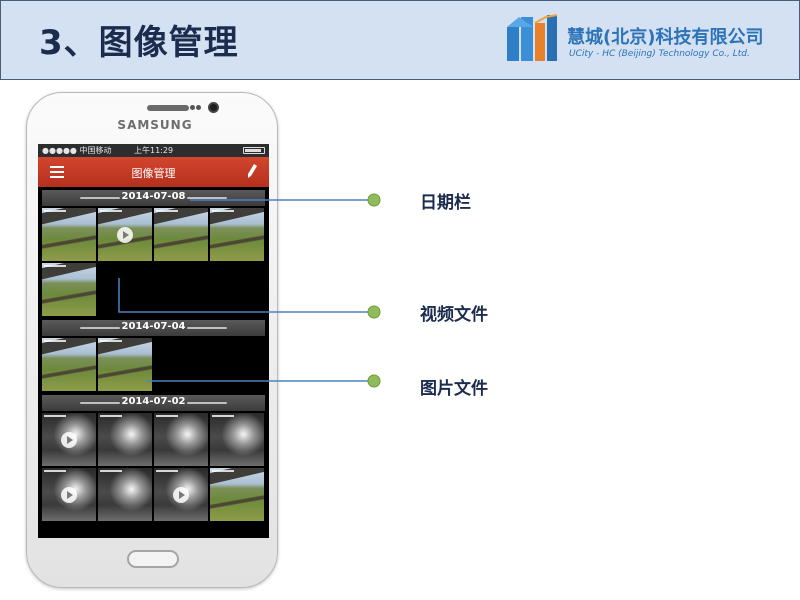 The height and width of the screenshot is (600, 800). What do you see at coordinates (454, 315) in the screenshot?
I see `callout-label-video-file: 视频文件` at bounding box center [454, 315].